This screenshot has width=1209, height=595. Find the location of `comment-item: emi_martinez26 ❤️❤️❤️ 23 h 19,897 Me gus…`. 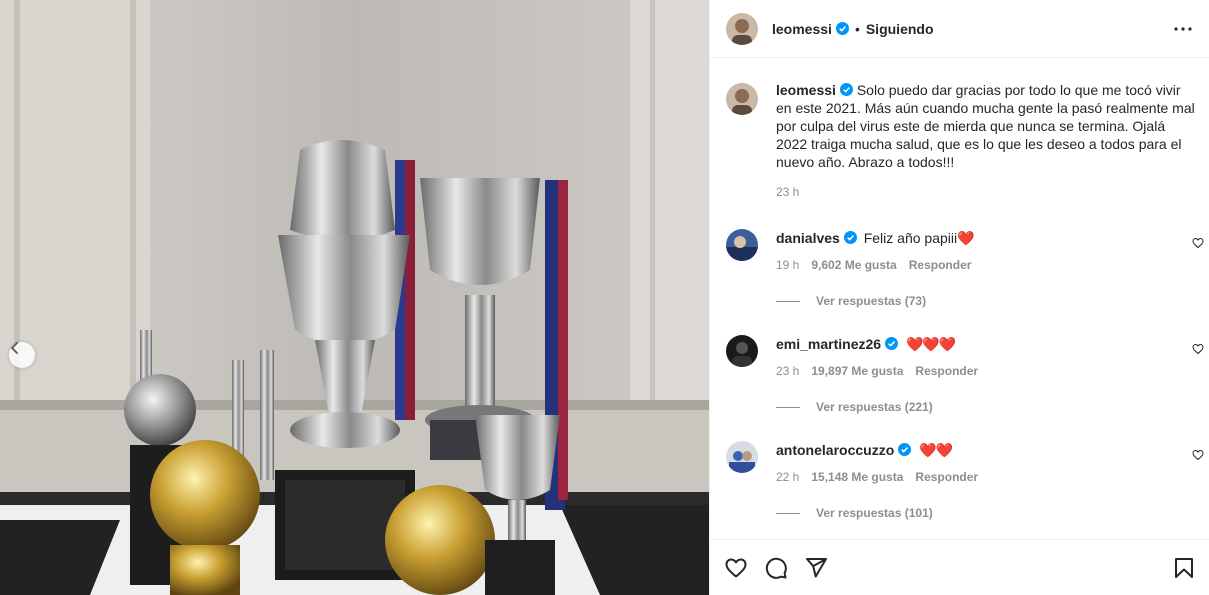

comment-item: emi_martinez26 ❤️❤️❤️ 23 h 19,897 Me gus… is located at coordinates (965, 374).